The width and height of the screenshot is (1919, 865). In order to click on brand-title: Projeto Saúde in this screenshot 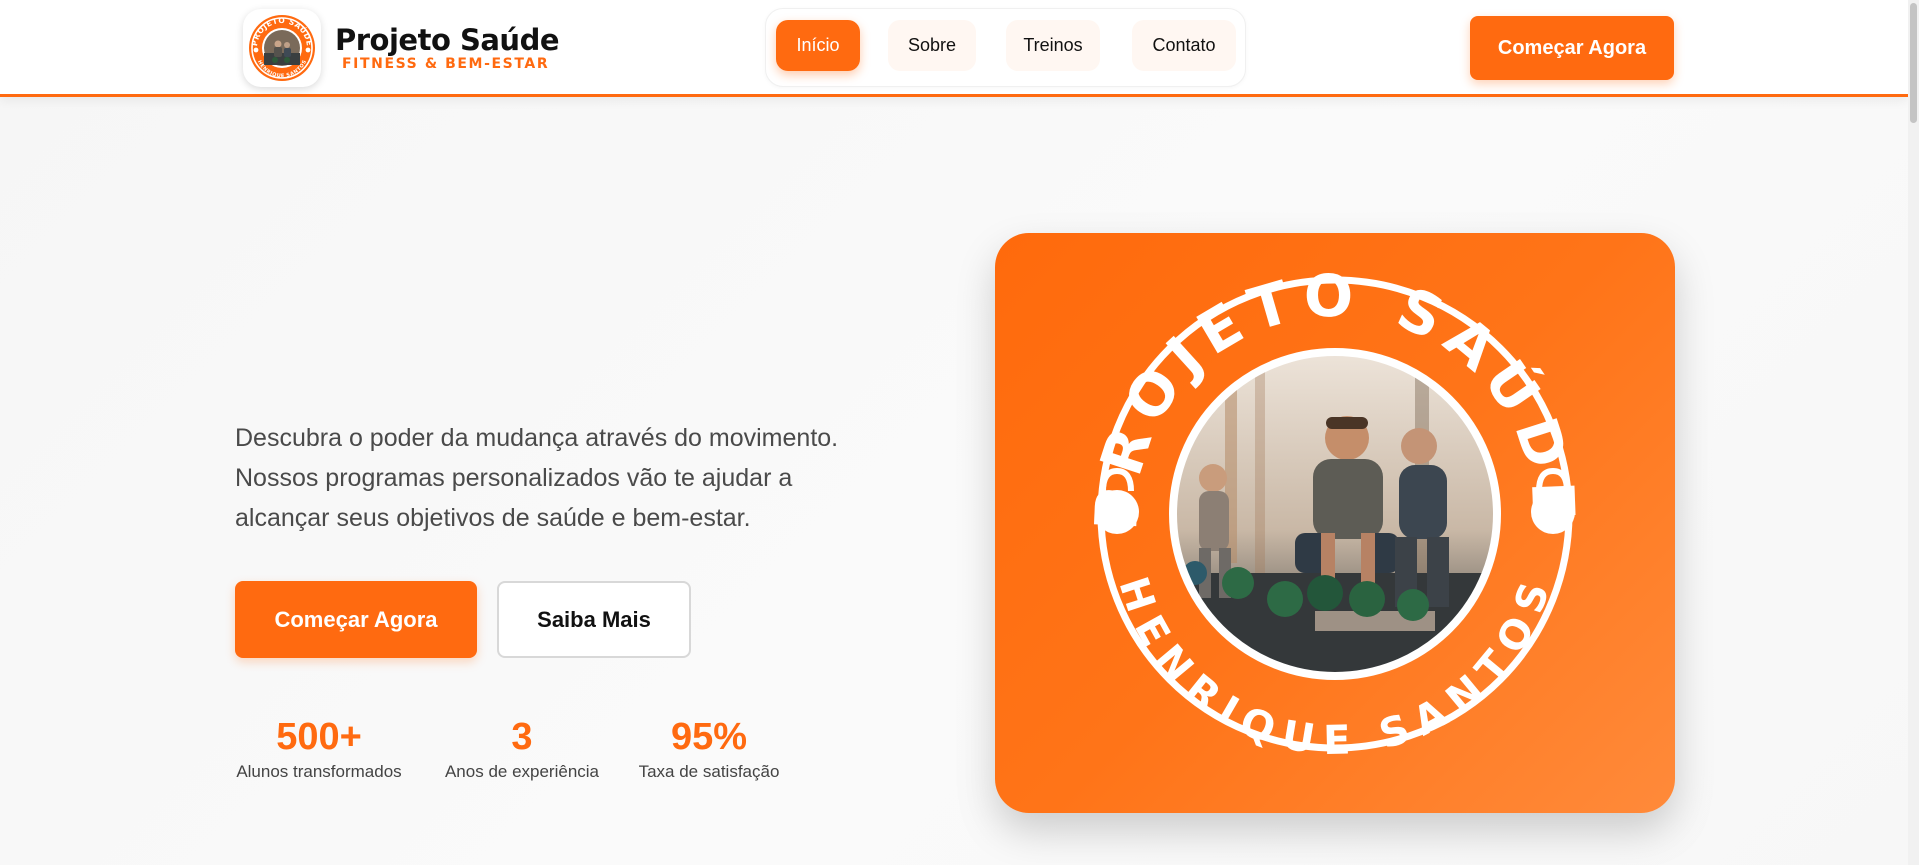, I will do `click(447, 40)`.